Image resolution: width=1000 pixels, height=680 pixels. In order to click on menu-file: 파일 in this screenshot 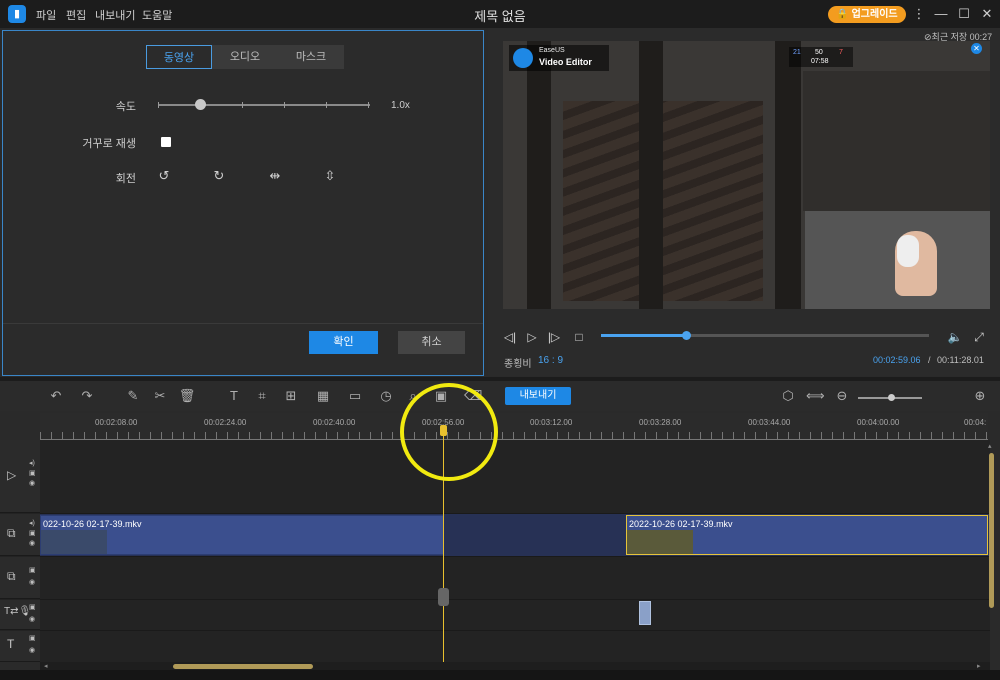, I will do `click(46, 15)`.